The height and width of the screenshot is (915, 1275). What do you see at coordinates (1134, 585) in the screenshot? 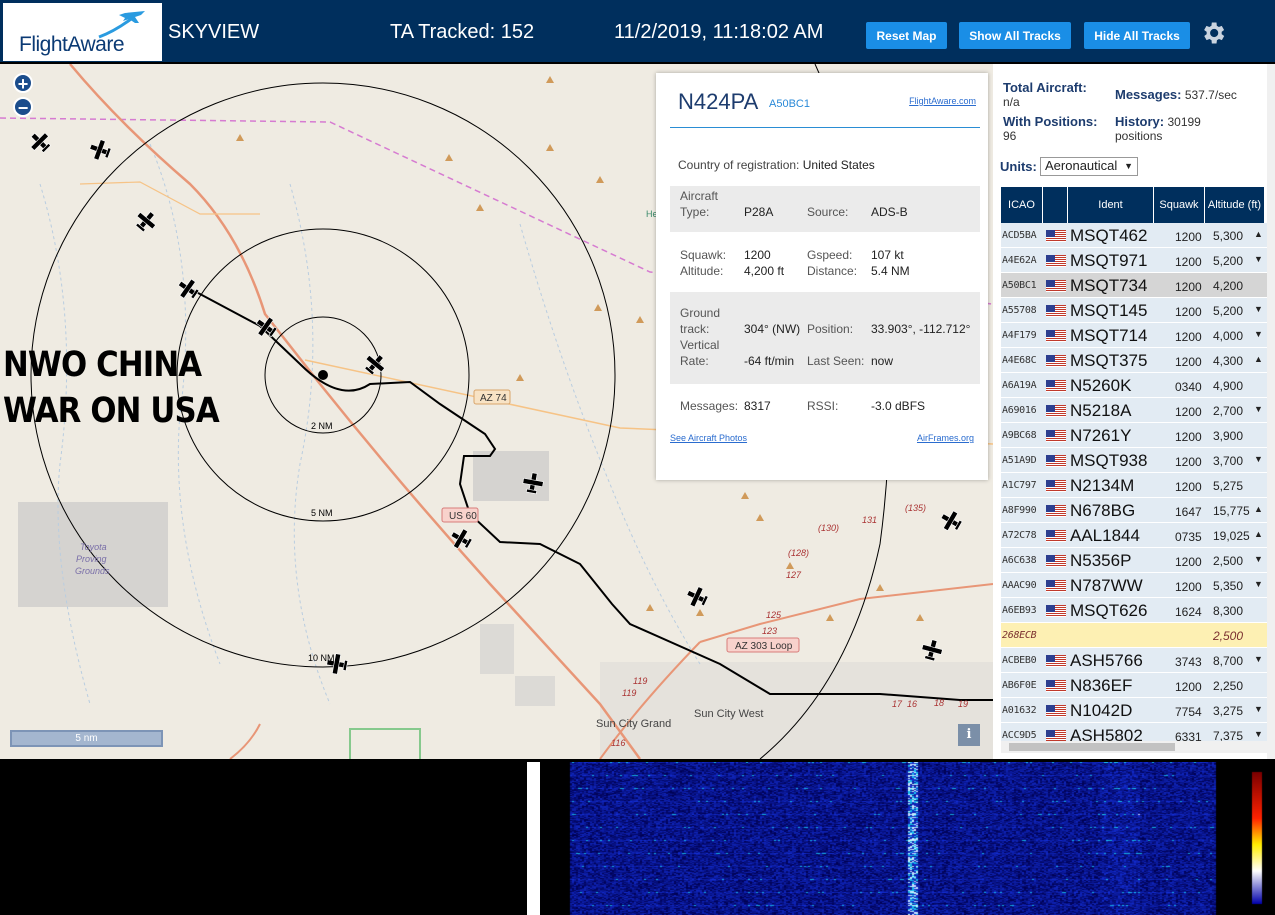
I see `table-row: AAAC90 N787WW 1200 5,350 ▼` at bounding box center [1134, 585].